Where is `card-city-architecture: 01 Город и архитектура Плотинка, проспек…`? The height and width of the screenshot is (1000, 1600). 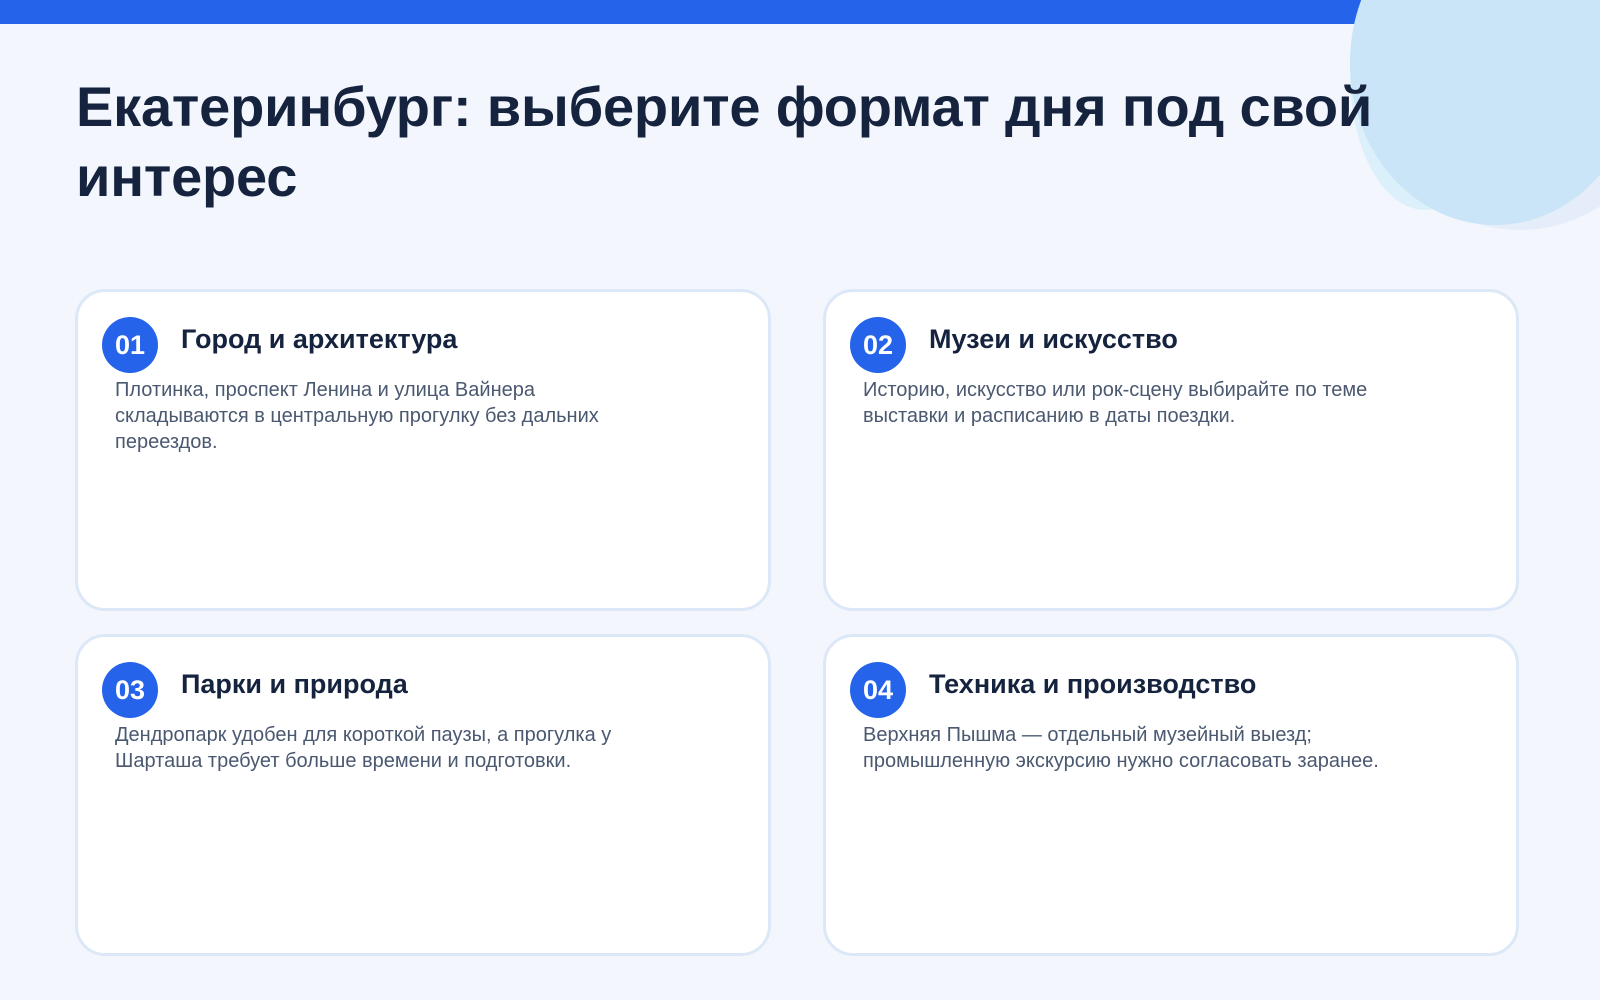
card-city-architecture: 01 Город и архитектура Плотинка, проспек… is located at coordinates (423, 450).